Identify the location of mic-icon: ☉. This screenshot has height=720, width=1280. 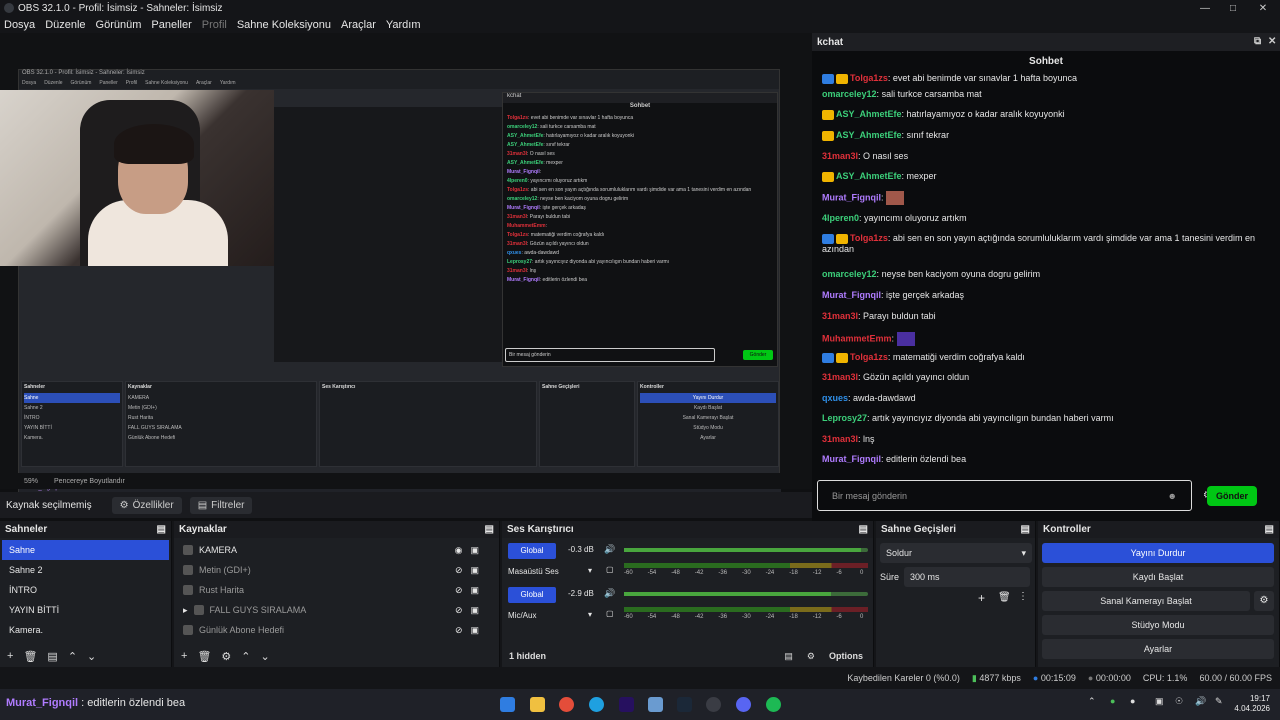
(1179, 701).